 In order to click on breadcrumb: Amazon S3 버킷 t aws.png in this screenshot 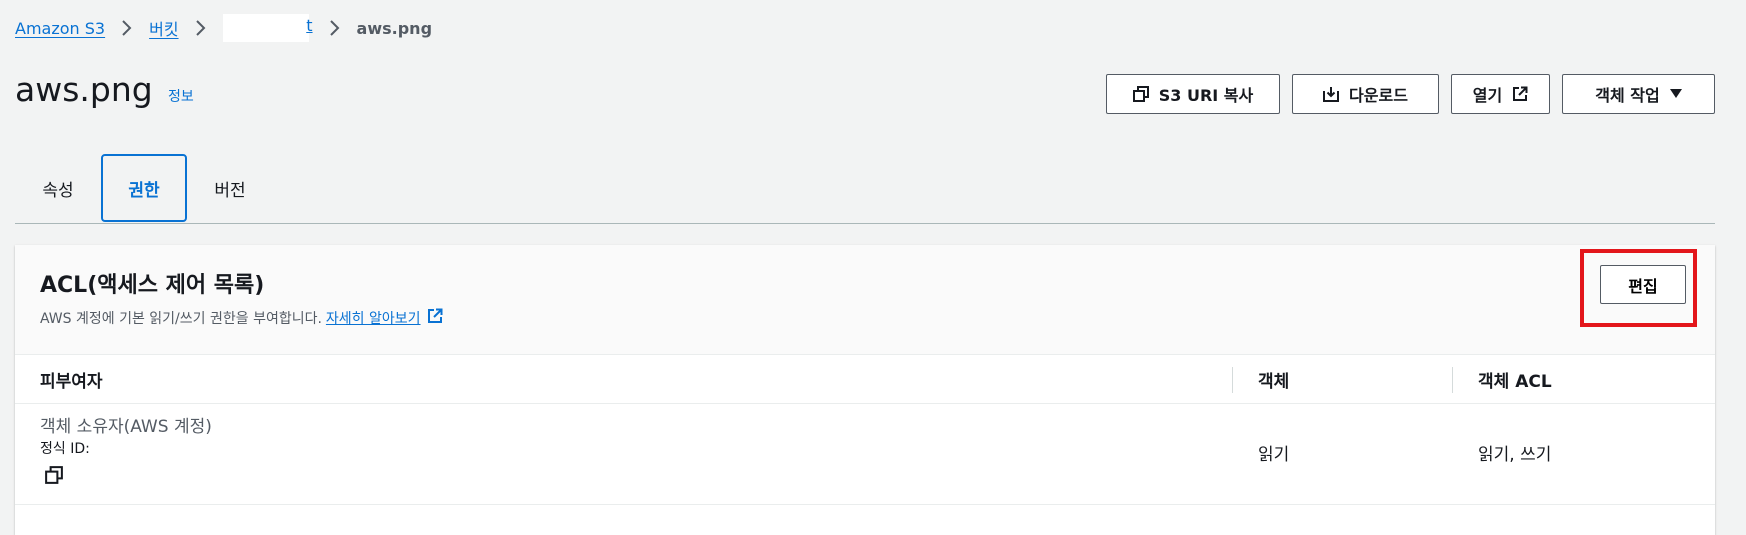, I will do `click(224, 28)`.